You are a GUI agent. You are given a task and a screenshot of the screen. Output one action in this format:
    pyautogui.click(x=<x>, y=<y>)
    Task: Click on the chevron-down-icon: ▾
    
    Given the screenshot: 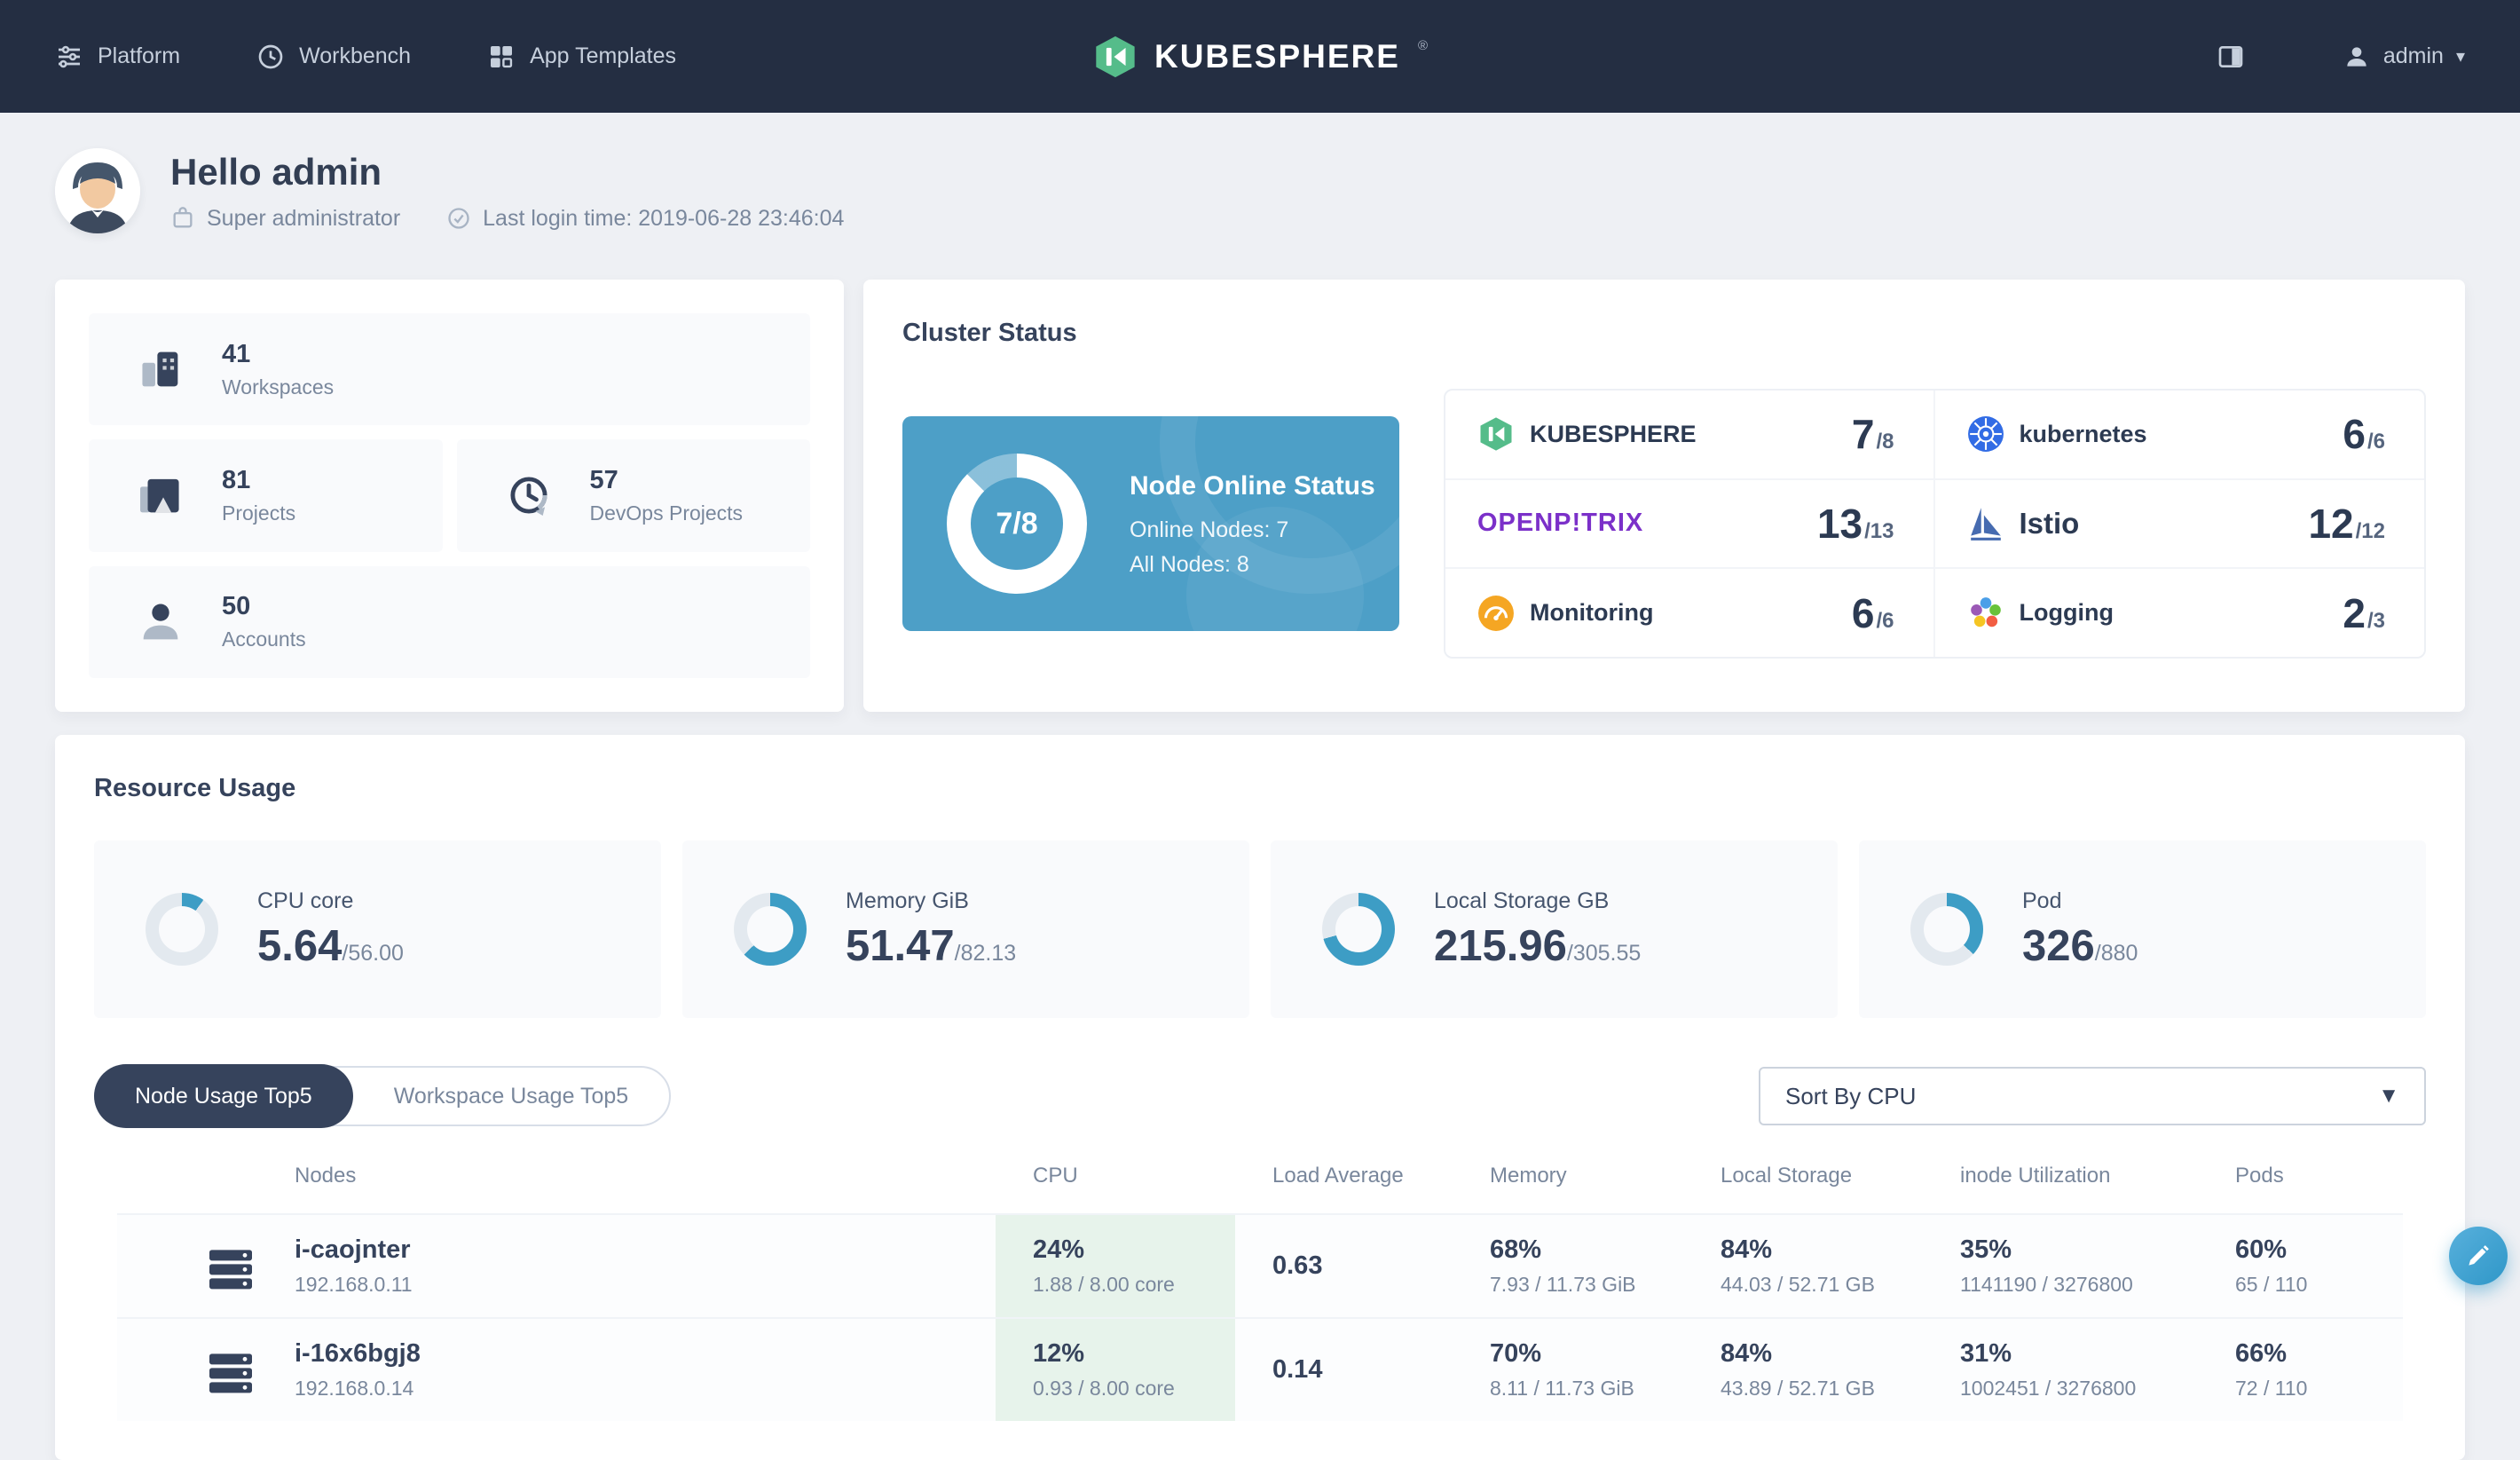 What is the action you would take?
    pyautogui.click(x=2460, y=56)
    